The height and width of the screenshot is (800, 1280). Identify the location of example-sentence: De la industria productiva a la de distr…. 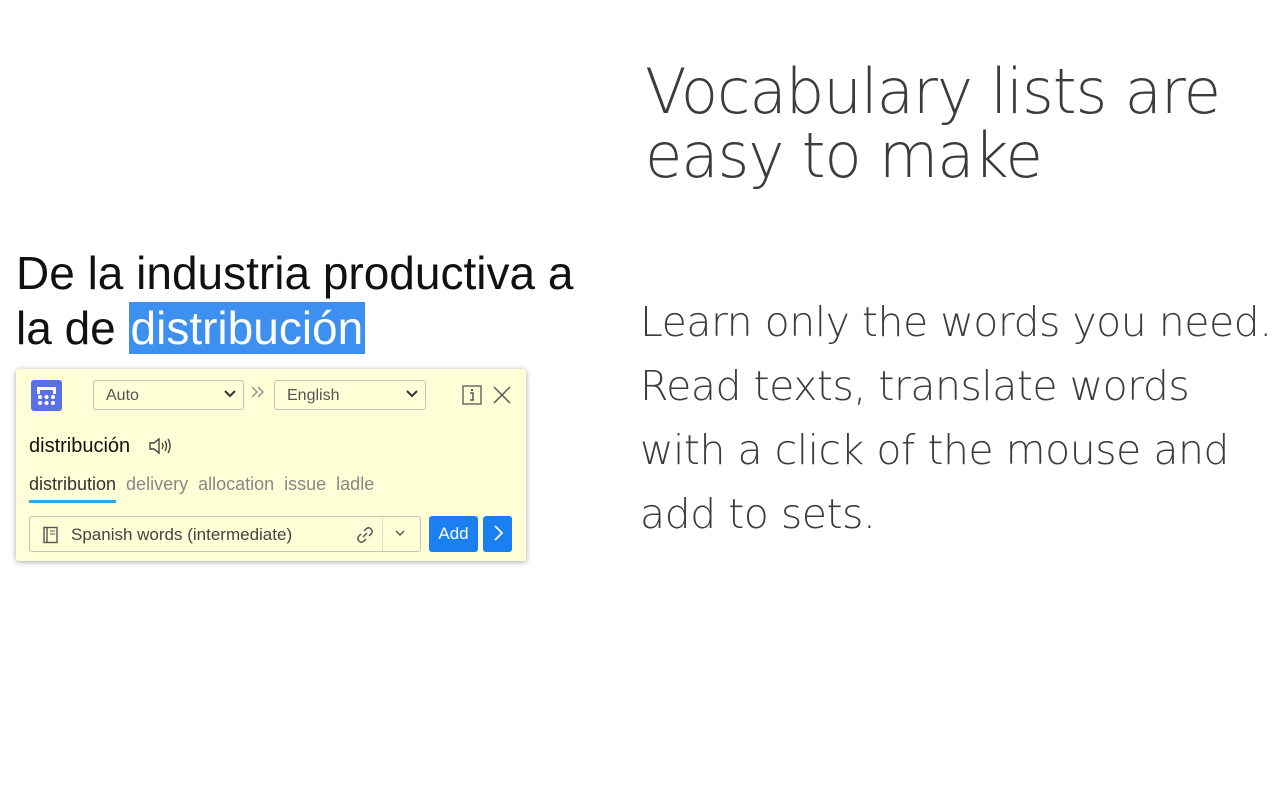
(316, 301).